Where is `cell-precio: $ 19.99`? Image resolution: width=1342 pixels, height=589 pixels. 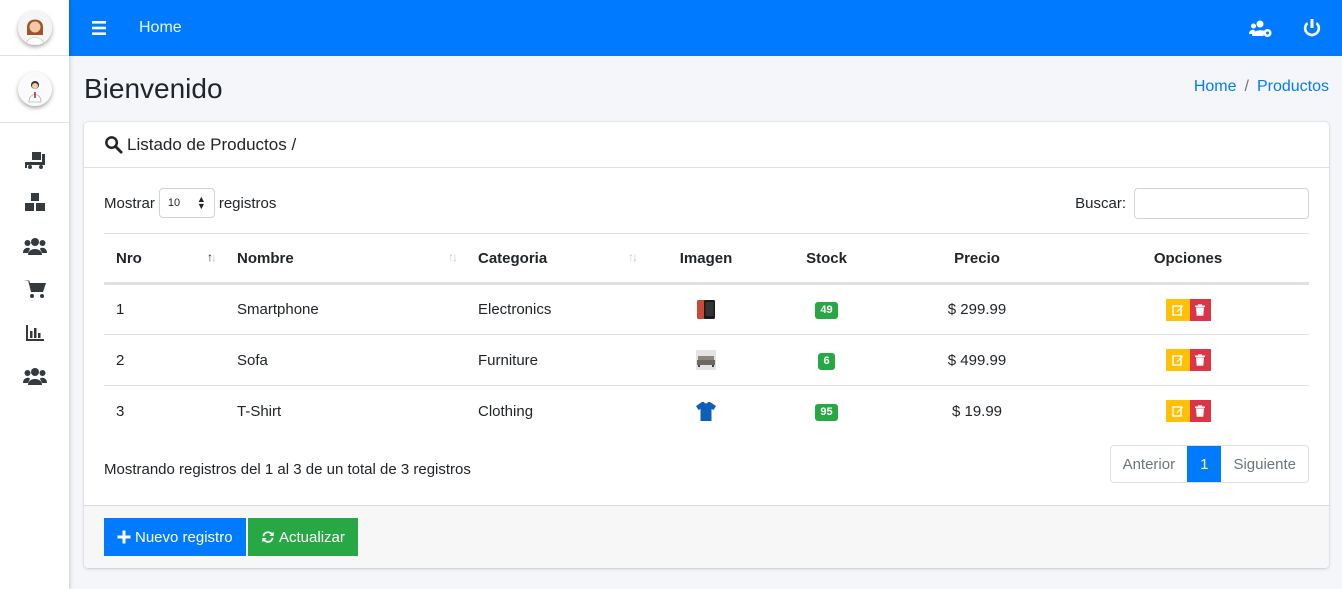 cell-precio: $ 19.99 is located at coordinates (977, 411).